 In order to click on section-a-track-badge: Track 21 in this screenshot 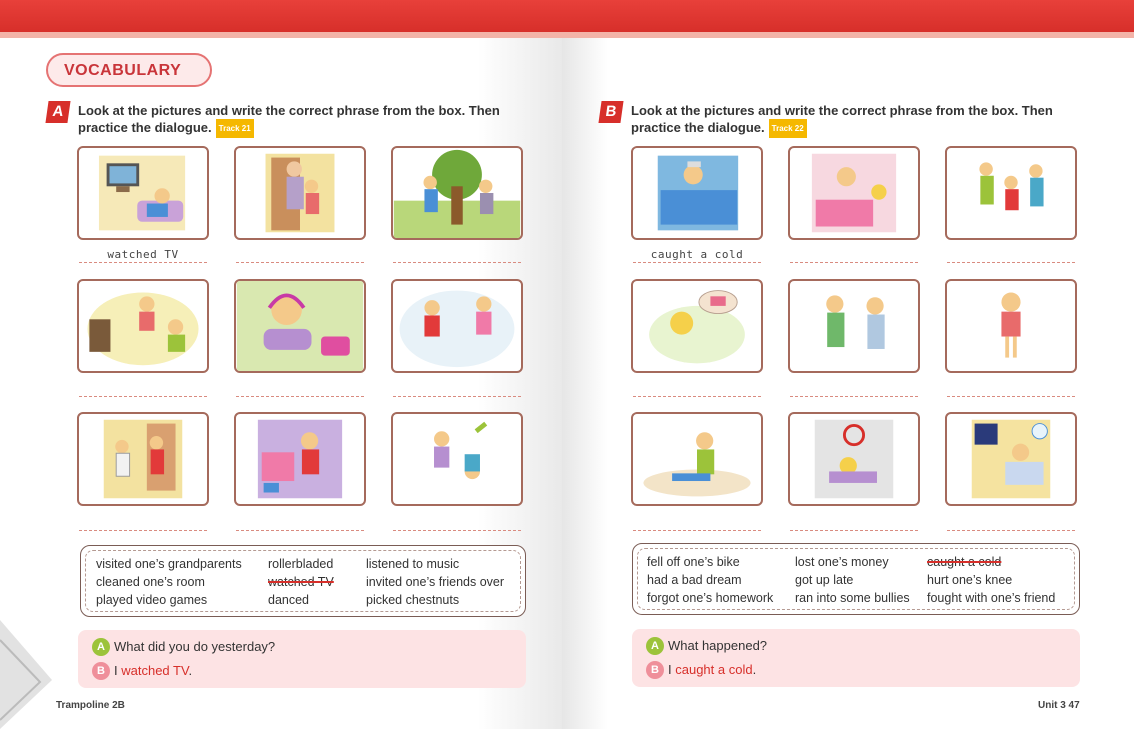, I will do `click(234, 129)`.